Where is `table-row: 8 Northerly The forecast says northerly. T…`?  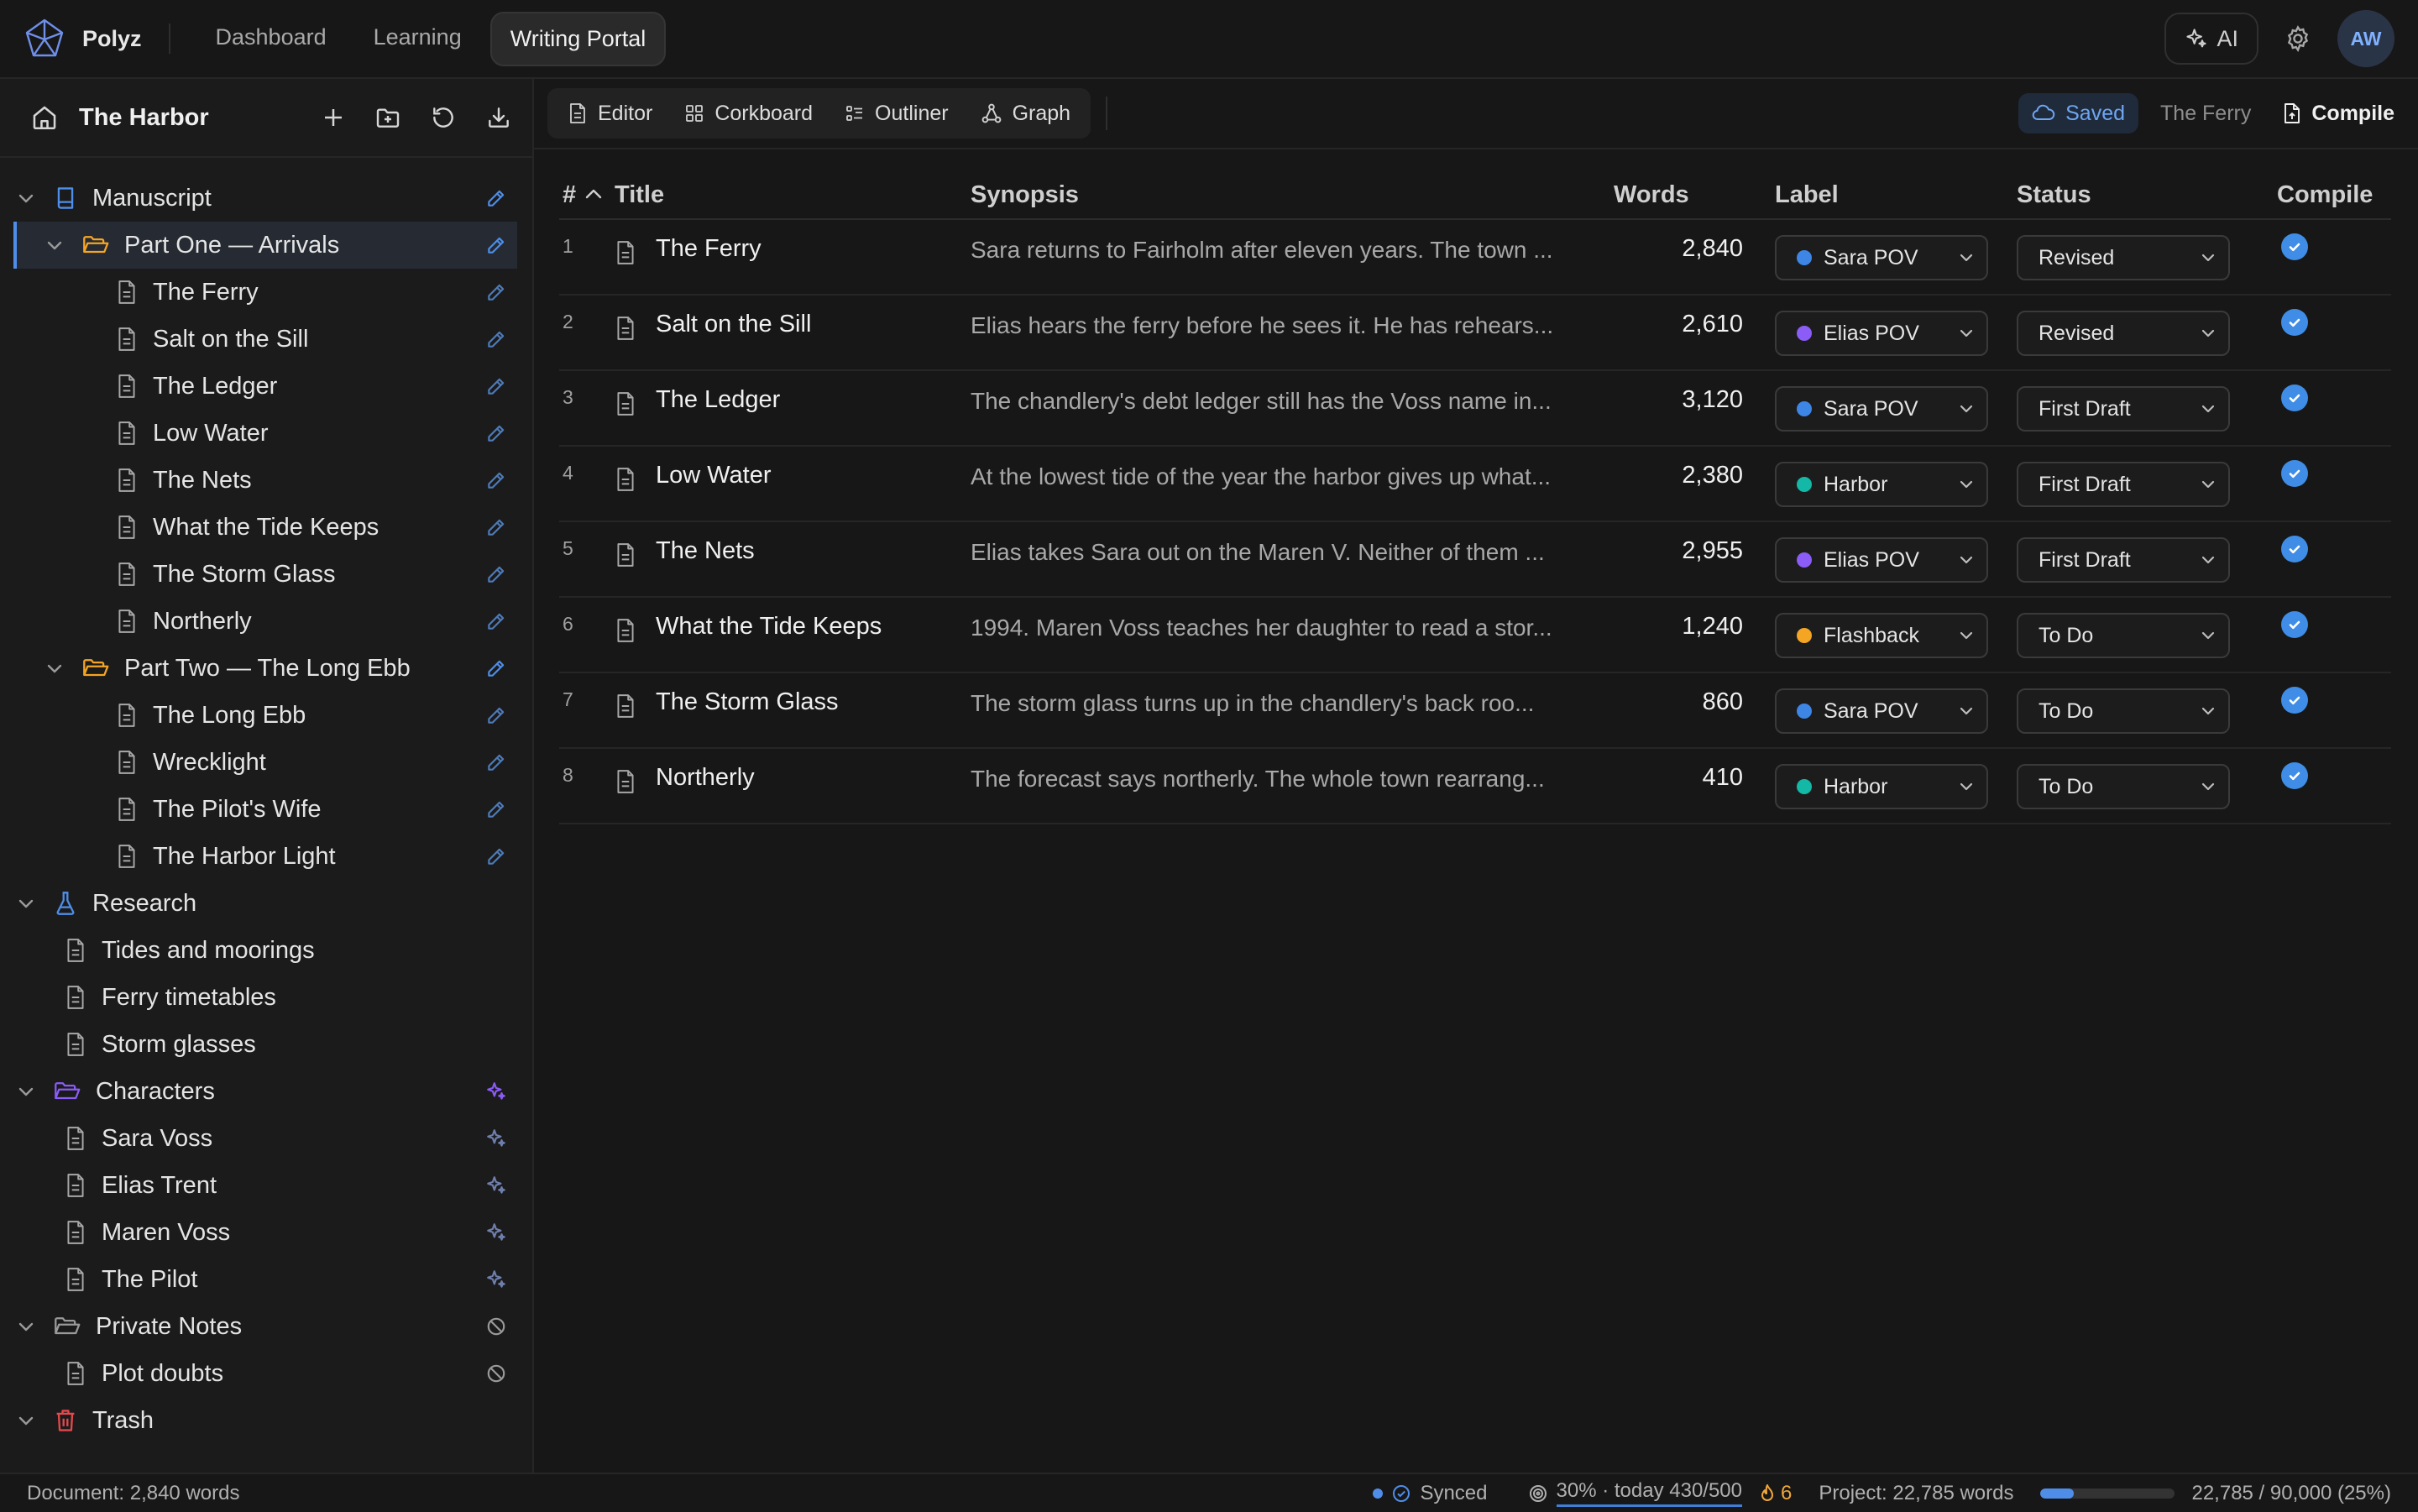 table-row: 8 Northerly The forecast says northerly. T… is located at coordinates (1475, 786).